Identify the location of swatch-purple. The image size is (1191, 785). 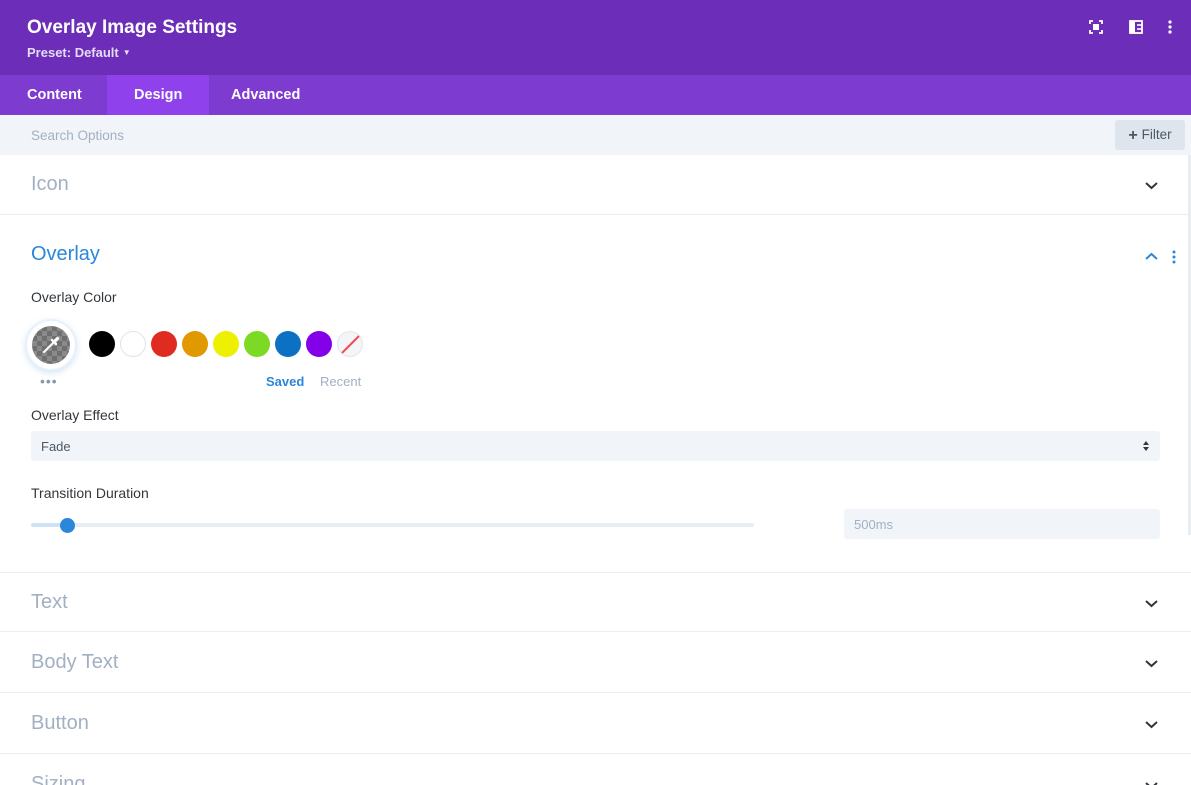
(319, 344).